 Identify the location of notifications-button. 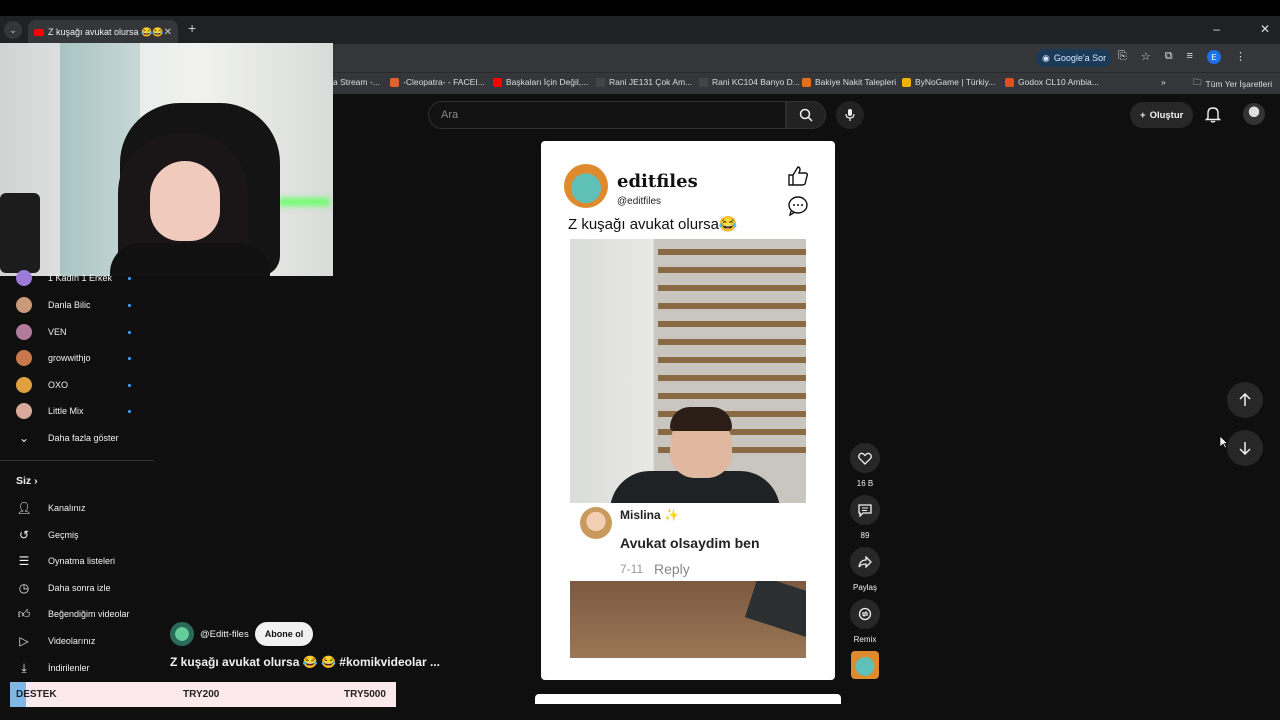
(1213, 116).